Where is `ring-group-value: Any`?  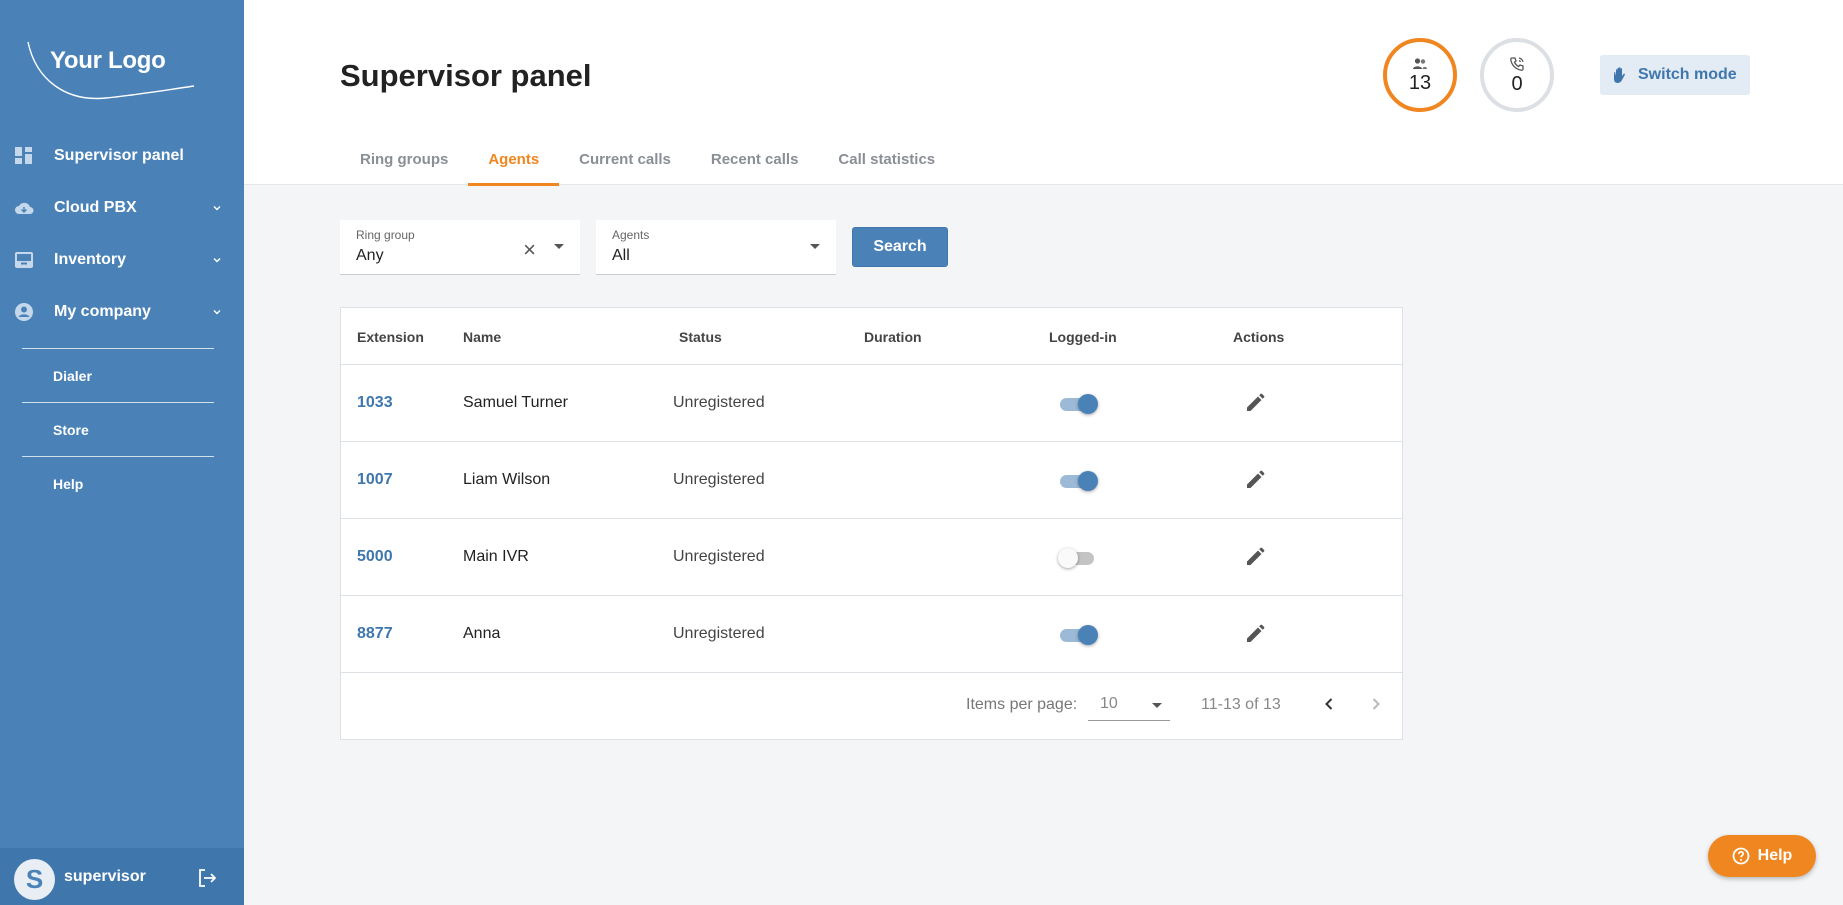
ring-group-value: Any is located at coordinates (370, 255).